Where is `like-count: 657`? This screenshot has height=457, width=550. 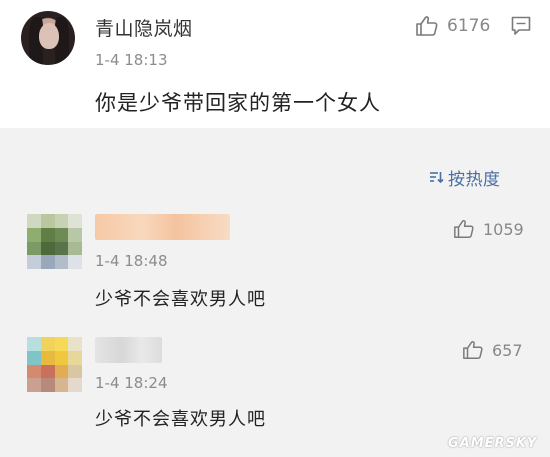
like-count: 657 is located at coordinates (507, 350).